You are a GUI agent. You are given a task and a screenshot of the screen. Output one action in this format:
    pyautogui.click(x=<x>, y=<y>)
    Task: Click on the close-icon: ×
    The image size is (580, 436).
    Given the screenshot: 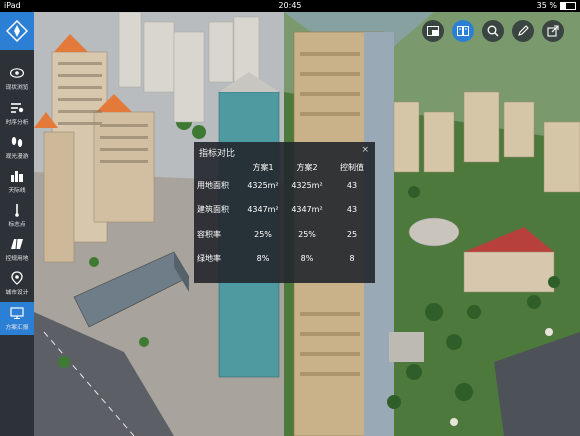 What is the action you would take?
    pyautogui.click(x=365, y=150)
    